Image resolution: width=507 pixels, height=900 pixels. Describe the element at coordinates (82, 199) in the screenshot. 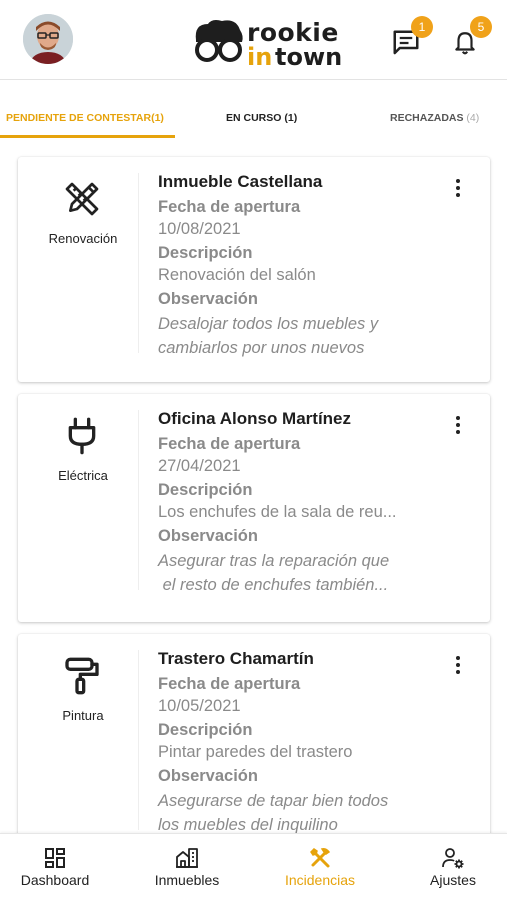

I see `ruler-pencil-icon` at that location.